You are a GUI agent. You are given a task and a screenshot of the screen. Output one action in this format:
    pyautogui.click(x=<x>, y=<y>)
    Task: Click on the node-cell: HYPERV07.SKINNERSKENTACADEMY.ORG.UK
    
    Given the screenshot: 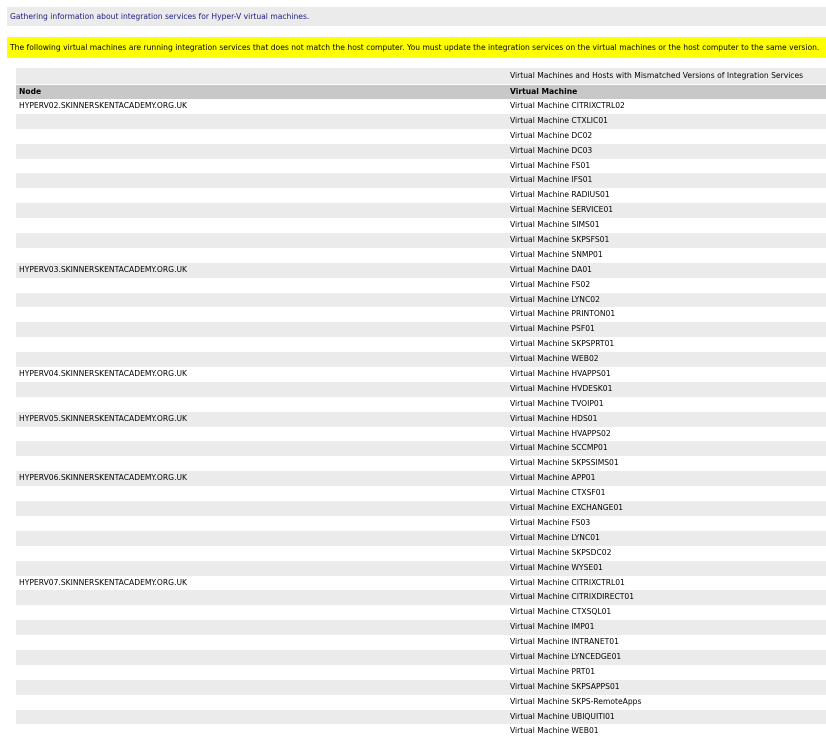 What is the action you would take?
    pyautogui.click(x=103, y=582)
    